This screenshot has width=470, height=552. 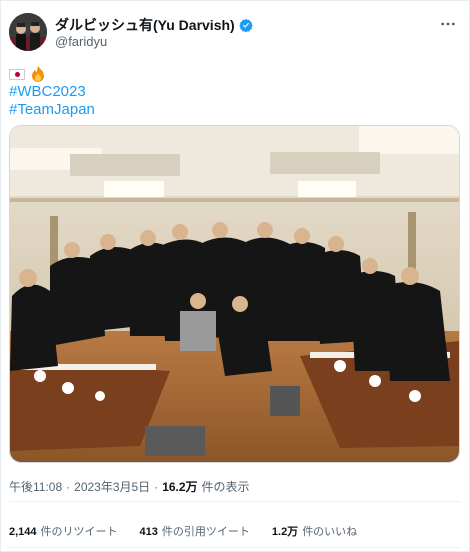 What do you see at coordinates (225, 487) in the screenshot?
I see `views-label: 件の表示` at bounding box center [225, 487].